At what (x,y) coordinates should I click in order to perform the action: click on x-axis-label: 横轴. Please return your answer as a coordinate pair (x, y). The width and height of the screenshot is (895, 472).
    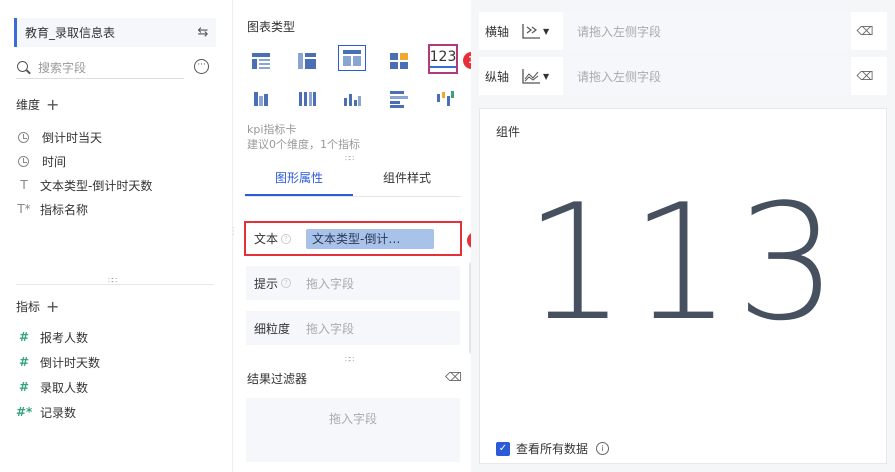
    Looking at the image, I should click on (497, 31).